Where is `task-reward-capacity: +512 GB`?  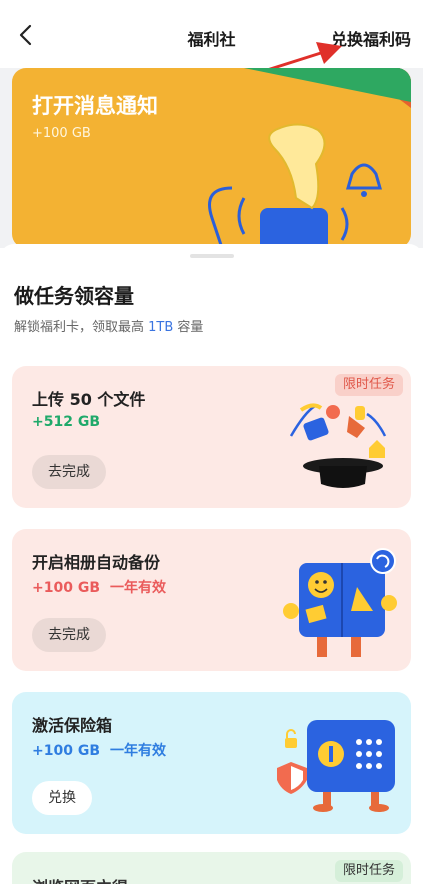
task-reward-capacity: +512 GB is located at coordinates (66, 422).